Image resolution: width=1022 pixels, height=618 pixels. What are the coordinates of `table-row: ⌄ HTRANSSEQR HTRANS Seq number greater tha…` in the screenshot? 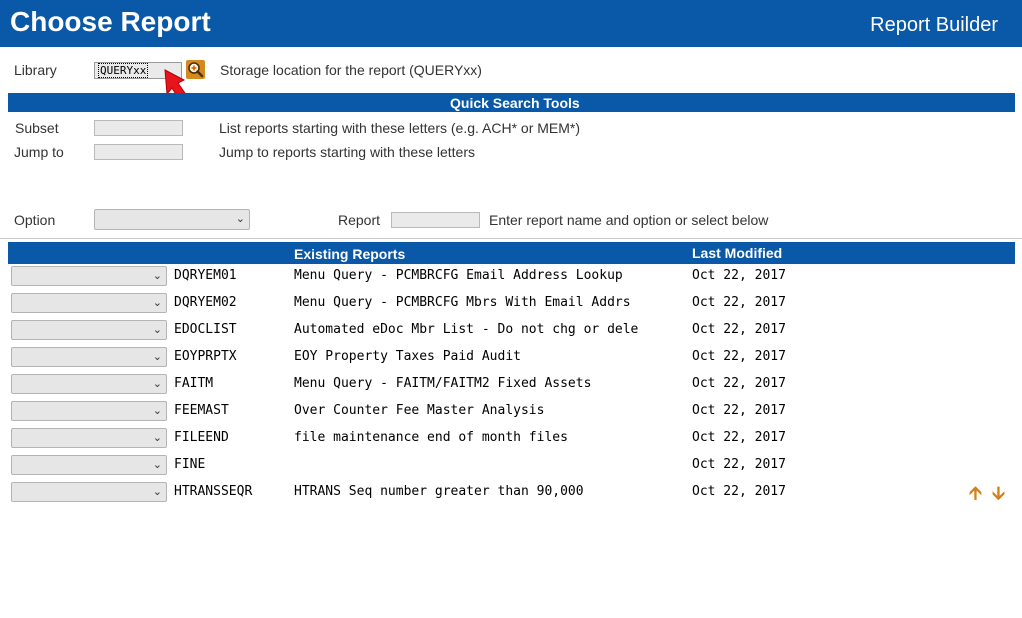 It's located at (511, 494).